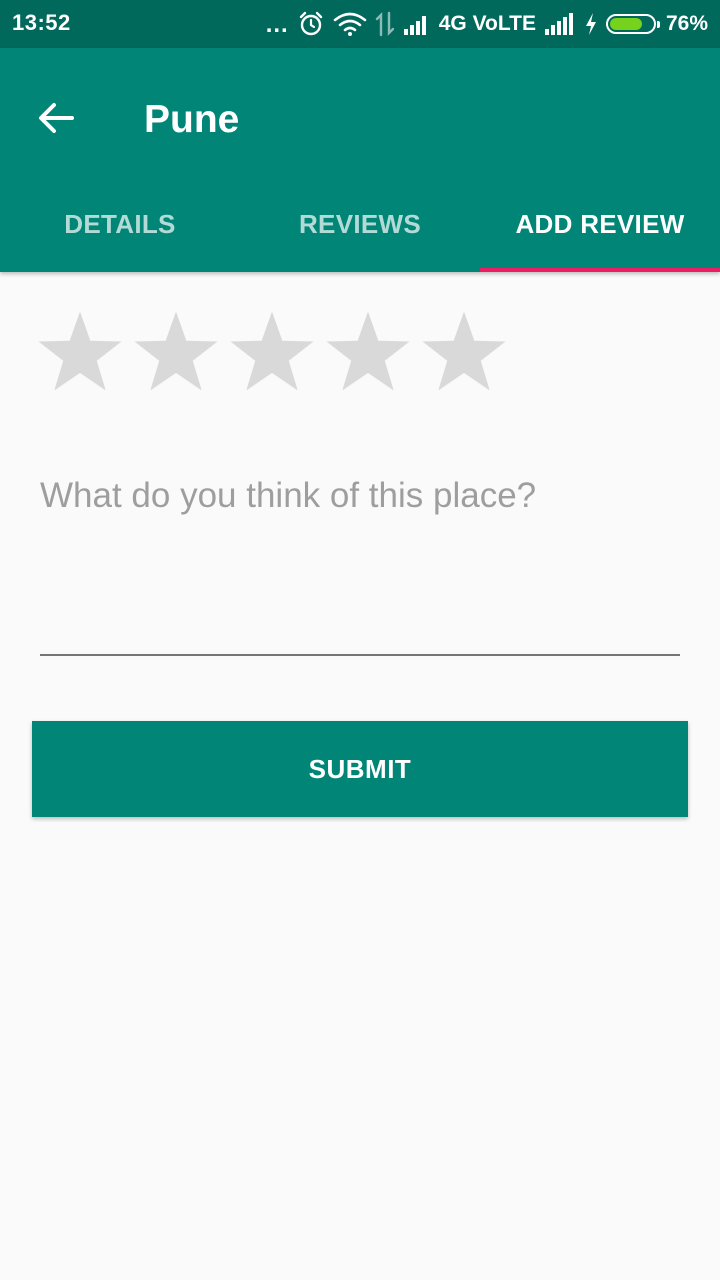 The height and width of the screenshot is (1280, 720). What do you see at coordinates (192, 119) in the screenshot?
I see `page-title: Pune` at bounding box center [192, 119].